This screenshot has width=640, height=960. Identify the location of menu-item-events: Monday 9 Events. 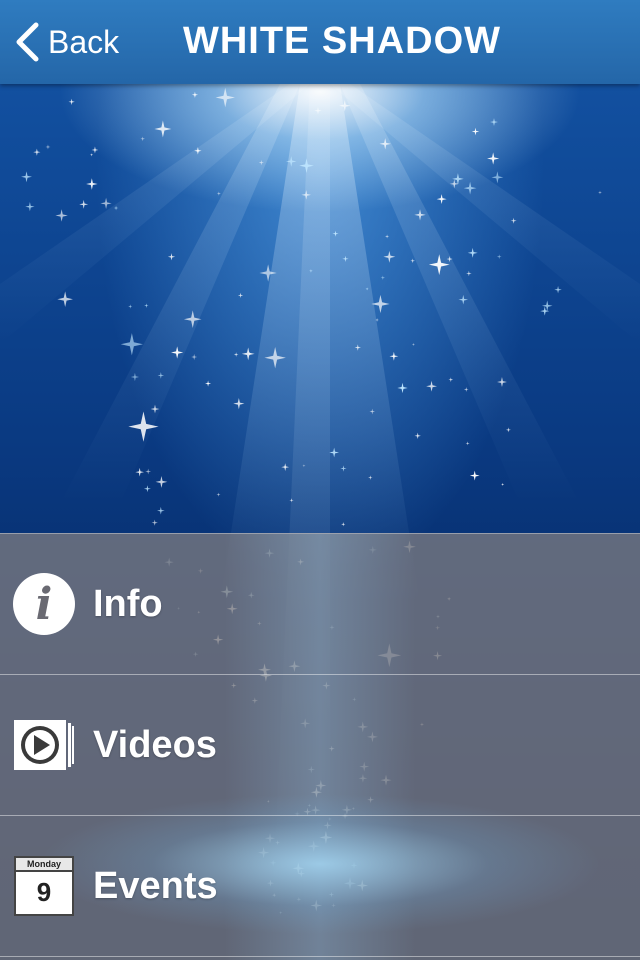
(320, 886).